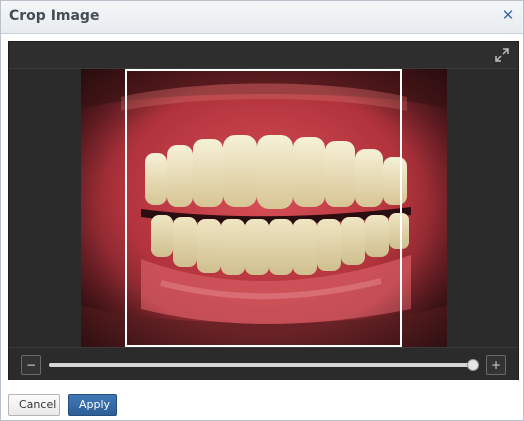 The width and height of the screenshot is (524, 421). Describe the element at coordinates (31, 365) in the screenshot. I see `zoom-out-button: −` at that location.